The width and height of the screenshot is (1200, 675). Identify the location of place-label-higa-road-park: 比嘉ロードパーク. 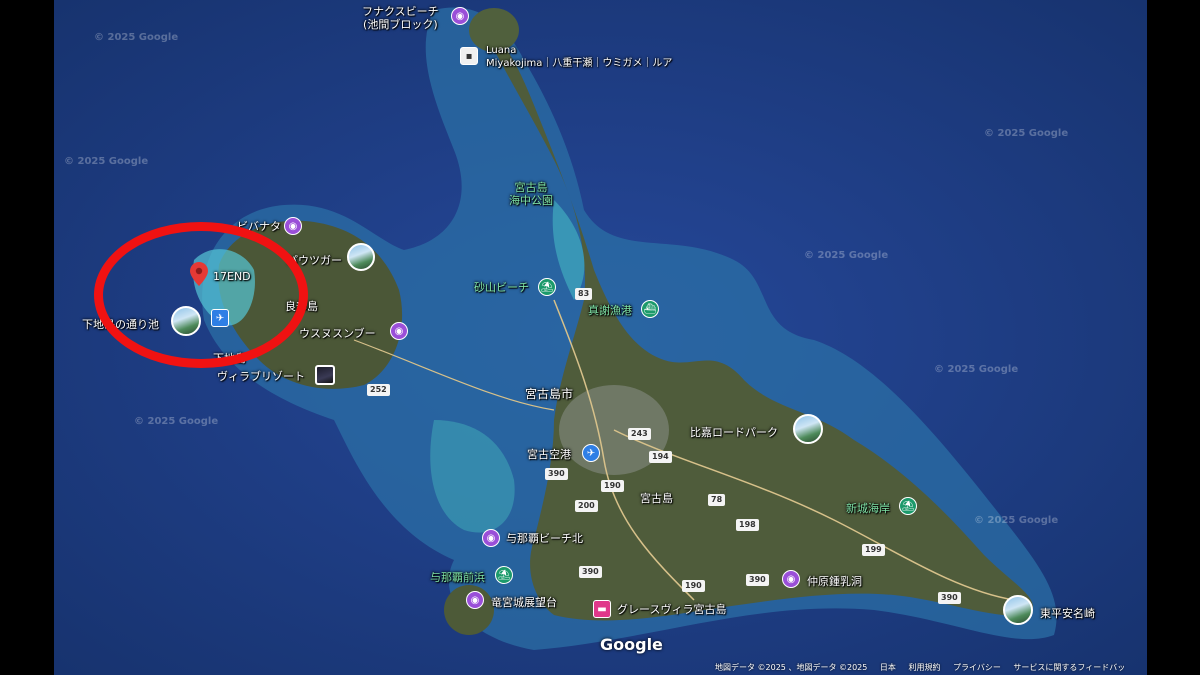
(734, 432).